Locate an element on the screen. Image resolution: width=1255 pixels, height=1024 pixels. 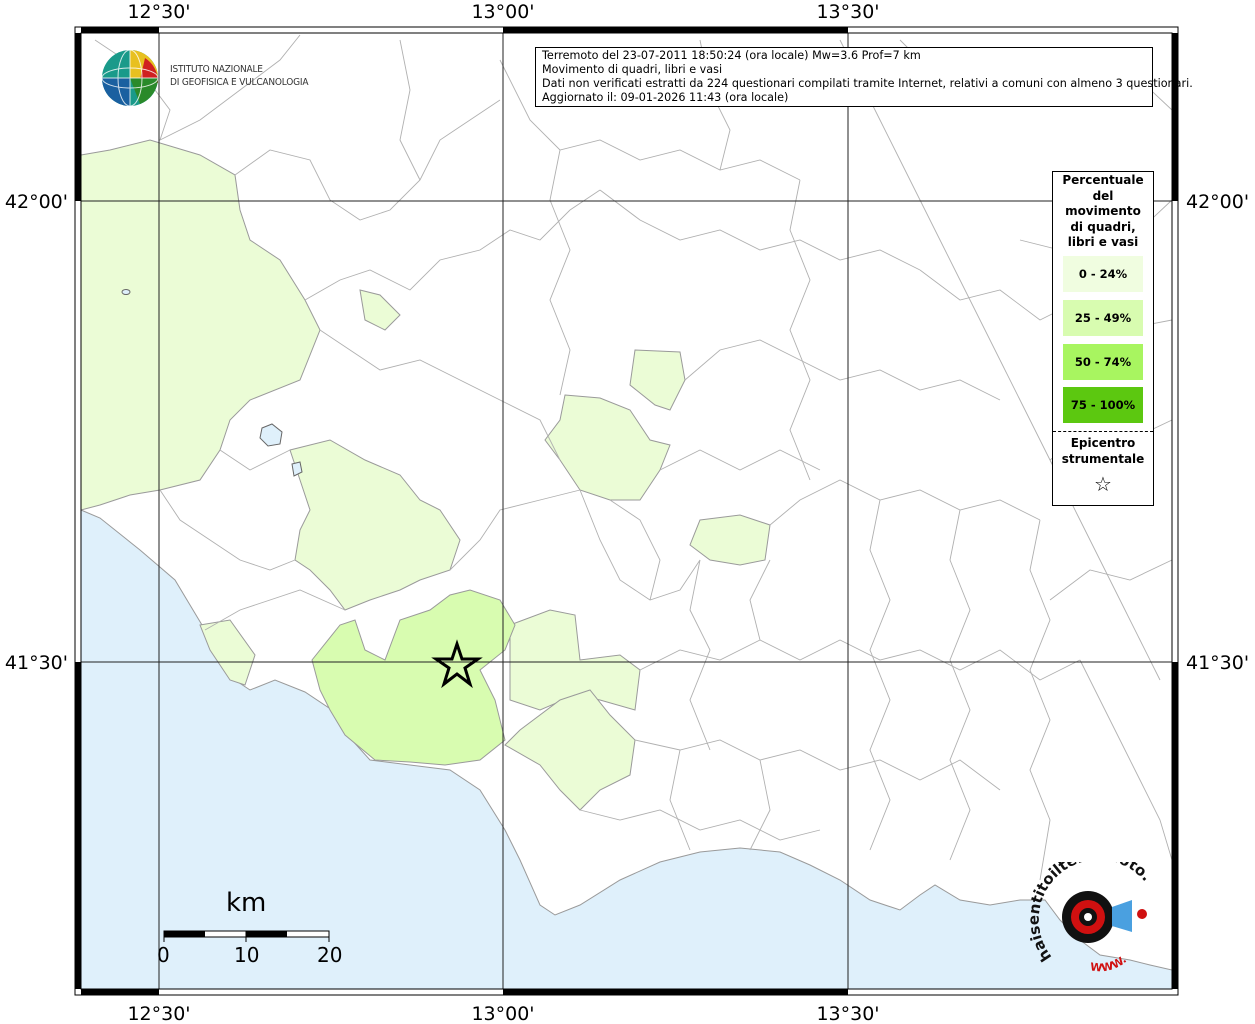
logo-line-1: ISTITUTO NAZIONALE is located at coordinates (216, 69).